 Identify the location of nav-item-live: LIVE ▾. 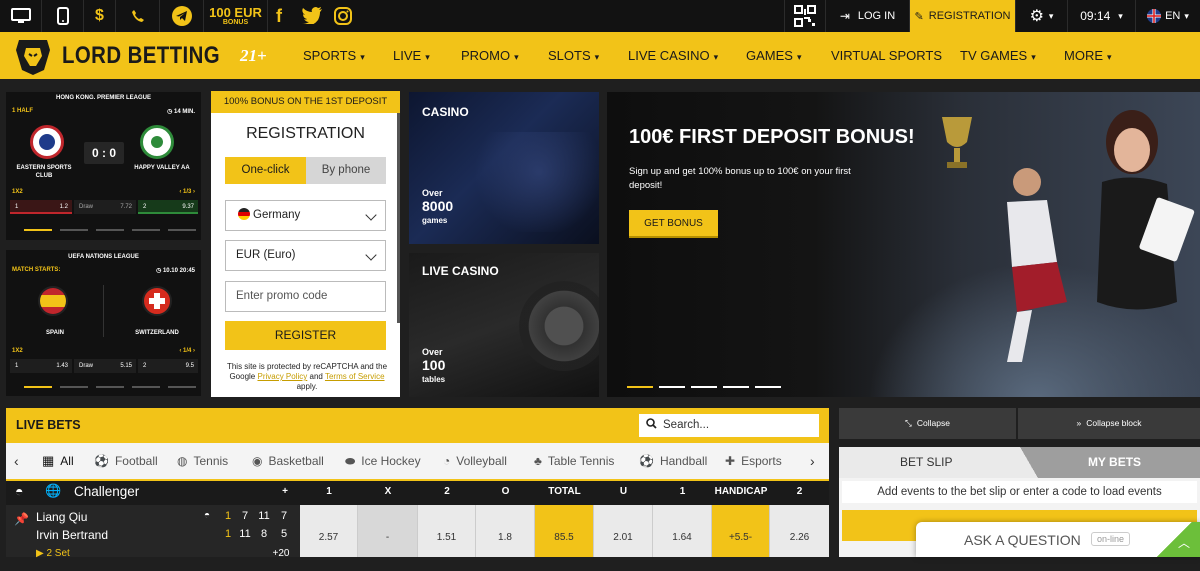
(411, 55).